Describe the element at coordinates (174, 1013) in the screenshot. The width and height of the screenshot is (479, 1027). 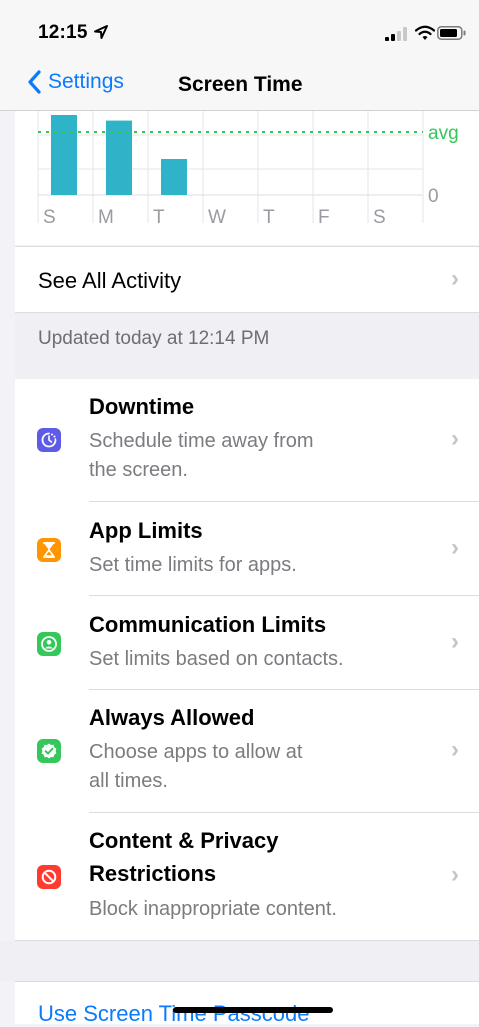
I see `use-passcode-label: Use Screen Time Passcode` at that location.